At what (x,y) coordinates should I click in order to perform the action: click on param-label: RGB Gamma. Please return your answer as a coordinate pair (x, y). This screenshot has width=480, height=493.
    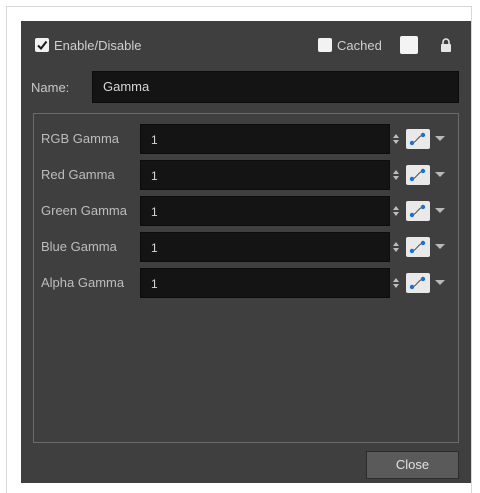
    Looking at the image, I should click on (80, 138).